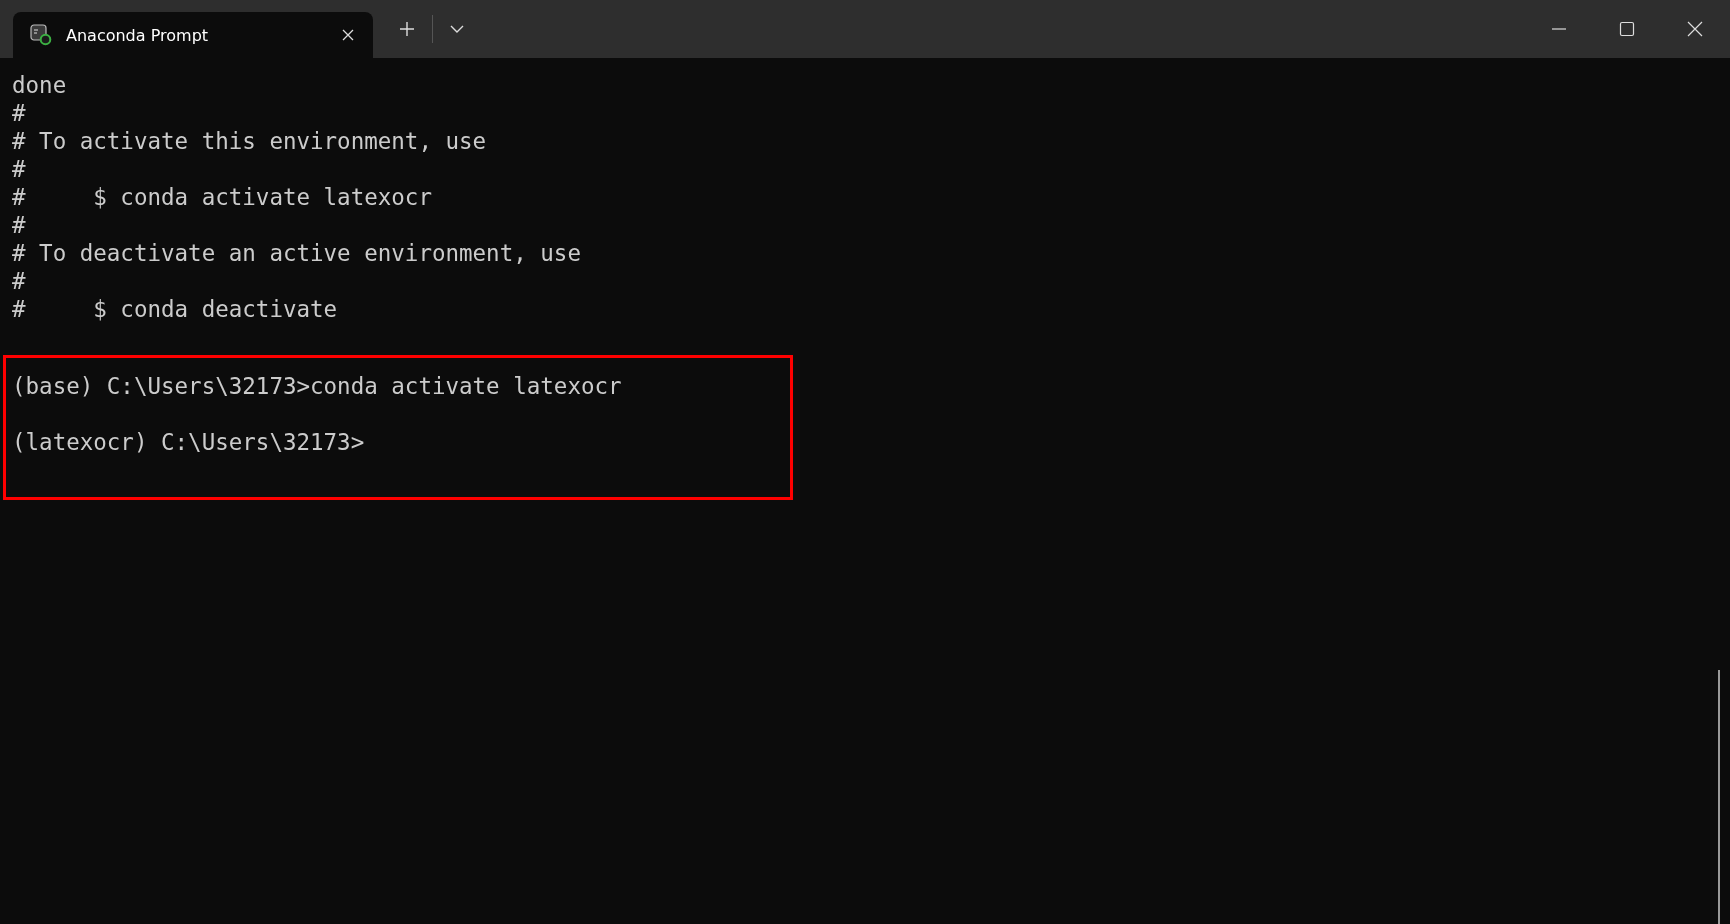 The width and height of the screenshot is (1730, 924). I want to click on dropdown-icon, so click(457, 29).